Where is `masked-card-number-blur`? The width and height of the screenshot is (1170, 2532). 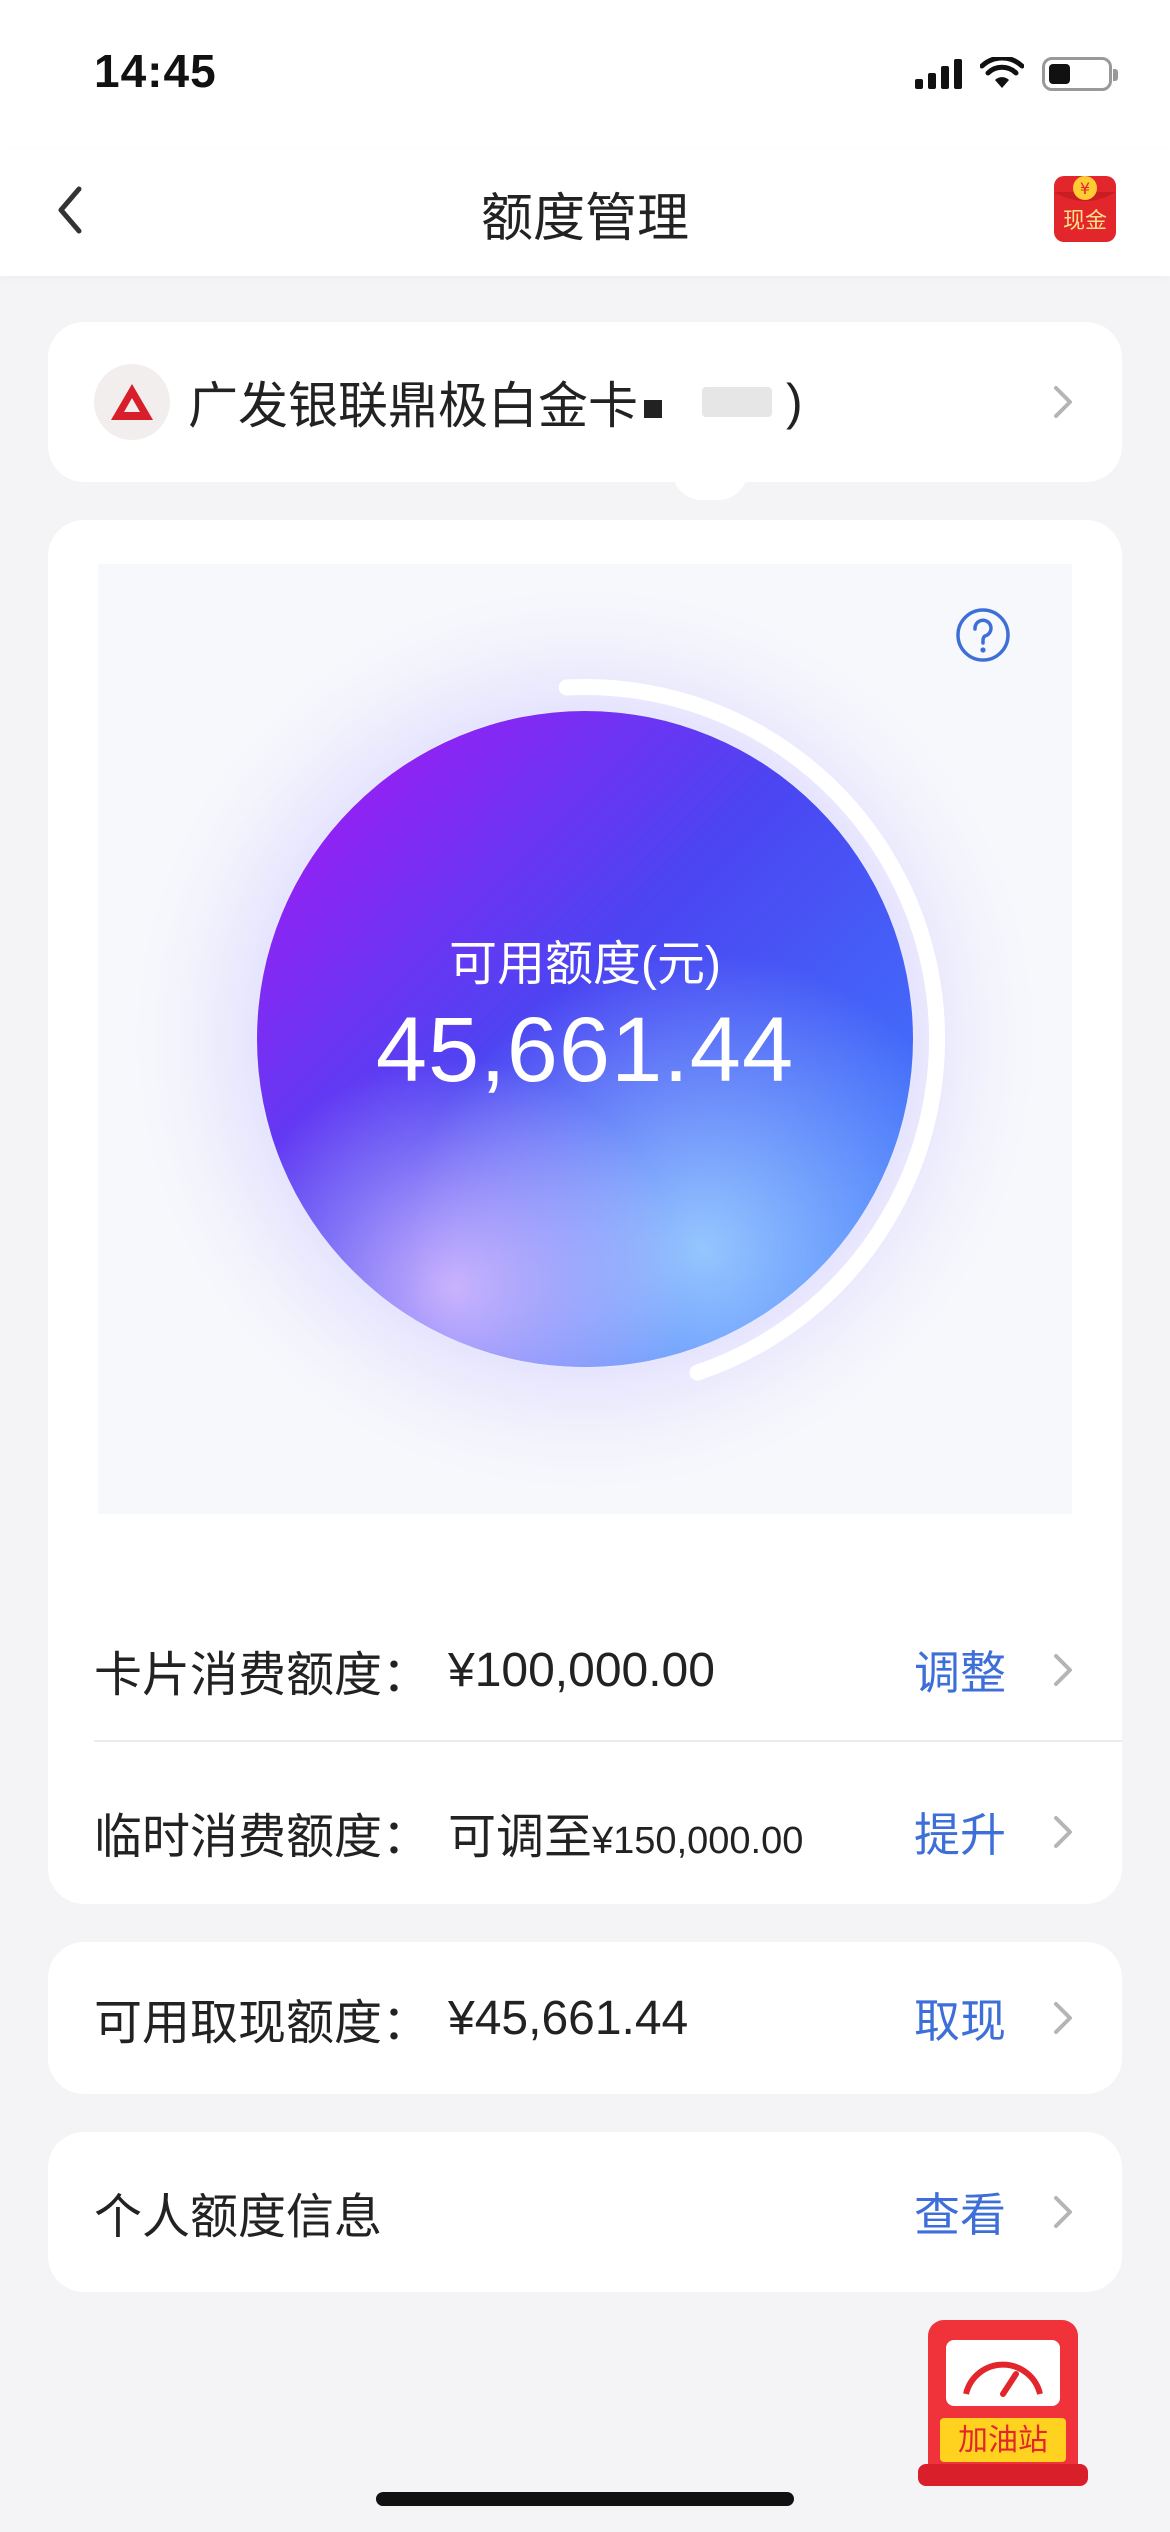
masked-card-number-blur is located at coordinates (737, 402).